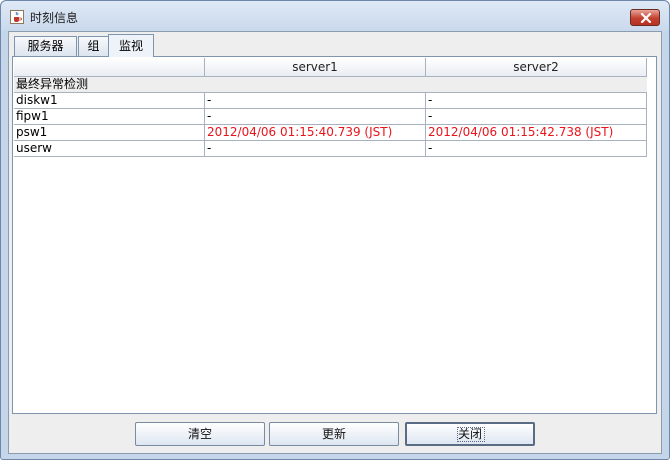 This screenshot has height=460, width=670. What do you see at coordinates (200, 434) in the screenshot?
I see `clear-button: 清空` at bounding box center [200, 434].